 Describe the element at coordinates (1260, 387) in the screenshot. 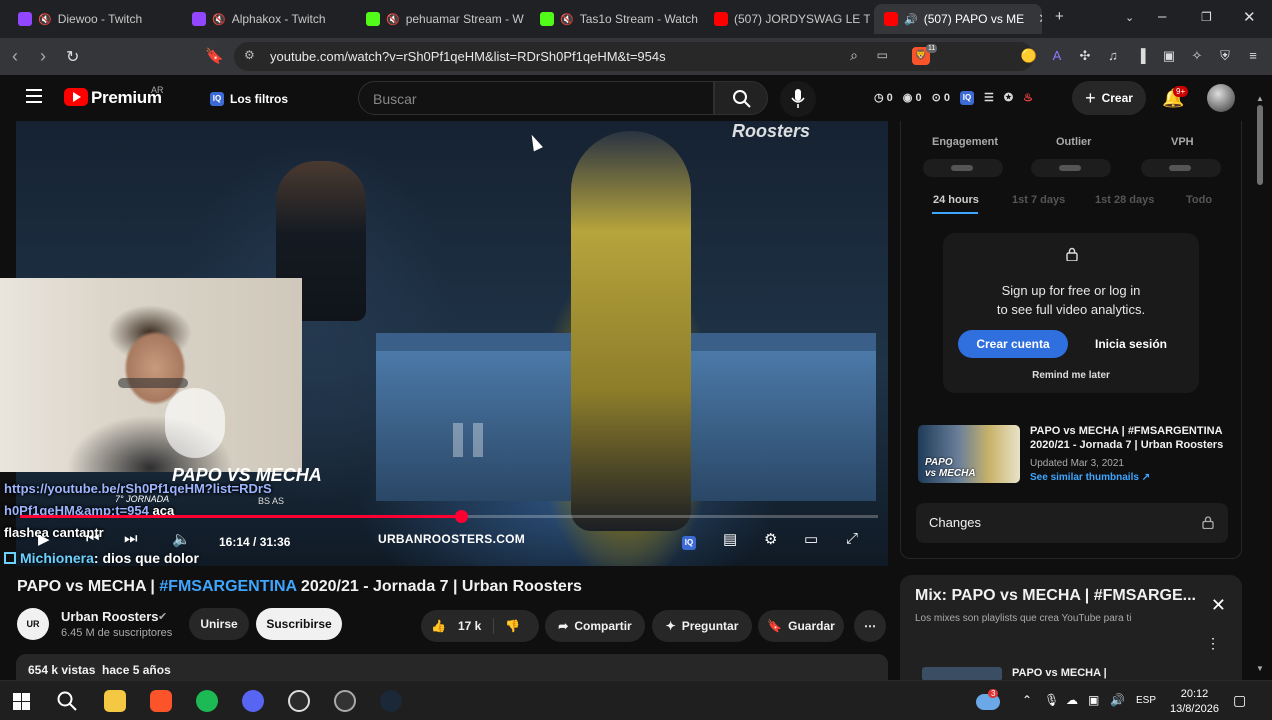

I see `page-scrollbar: ▲ ▼` at that location.